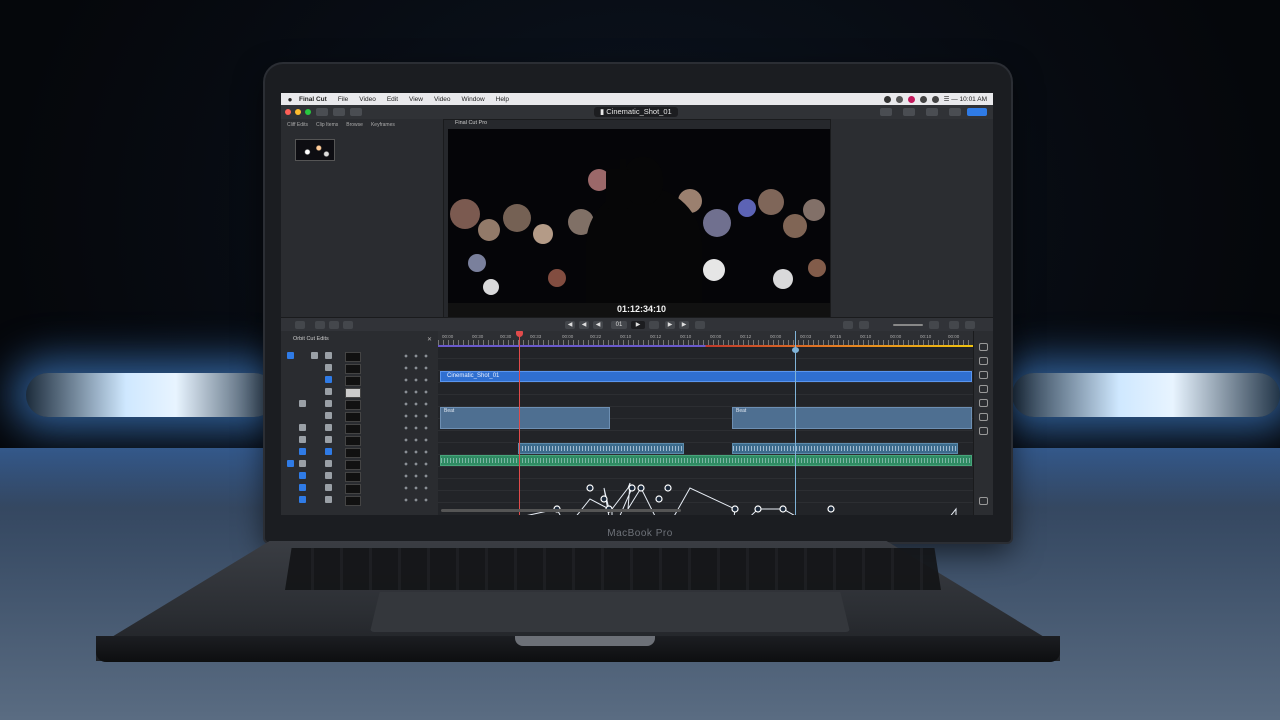 The image size is (1280, 720). Describe the element at coordinates (909, 112) in the screenshot. I see `timeline-toggle` at that location.